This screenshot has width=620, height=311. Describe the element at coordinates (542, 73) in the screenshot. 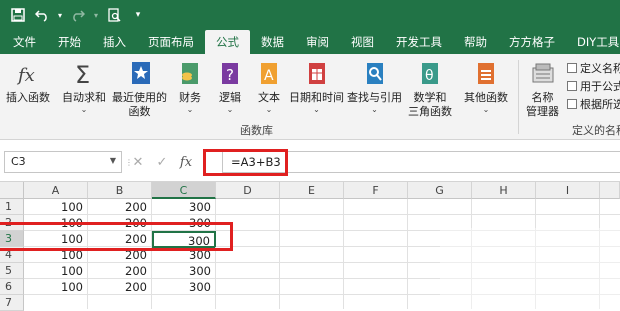

I see `name-manager-icon` at that location.